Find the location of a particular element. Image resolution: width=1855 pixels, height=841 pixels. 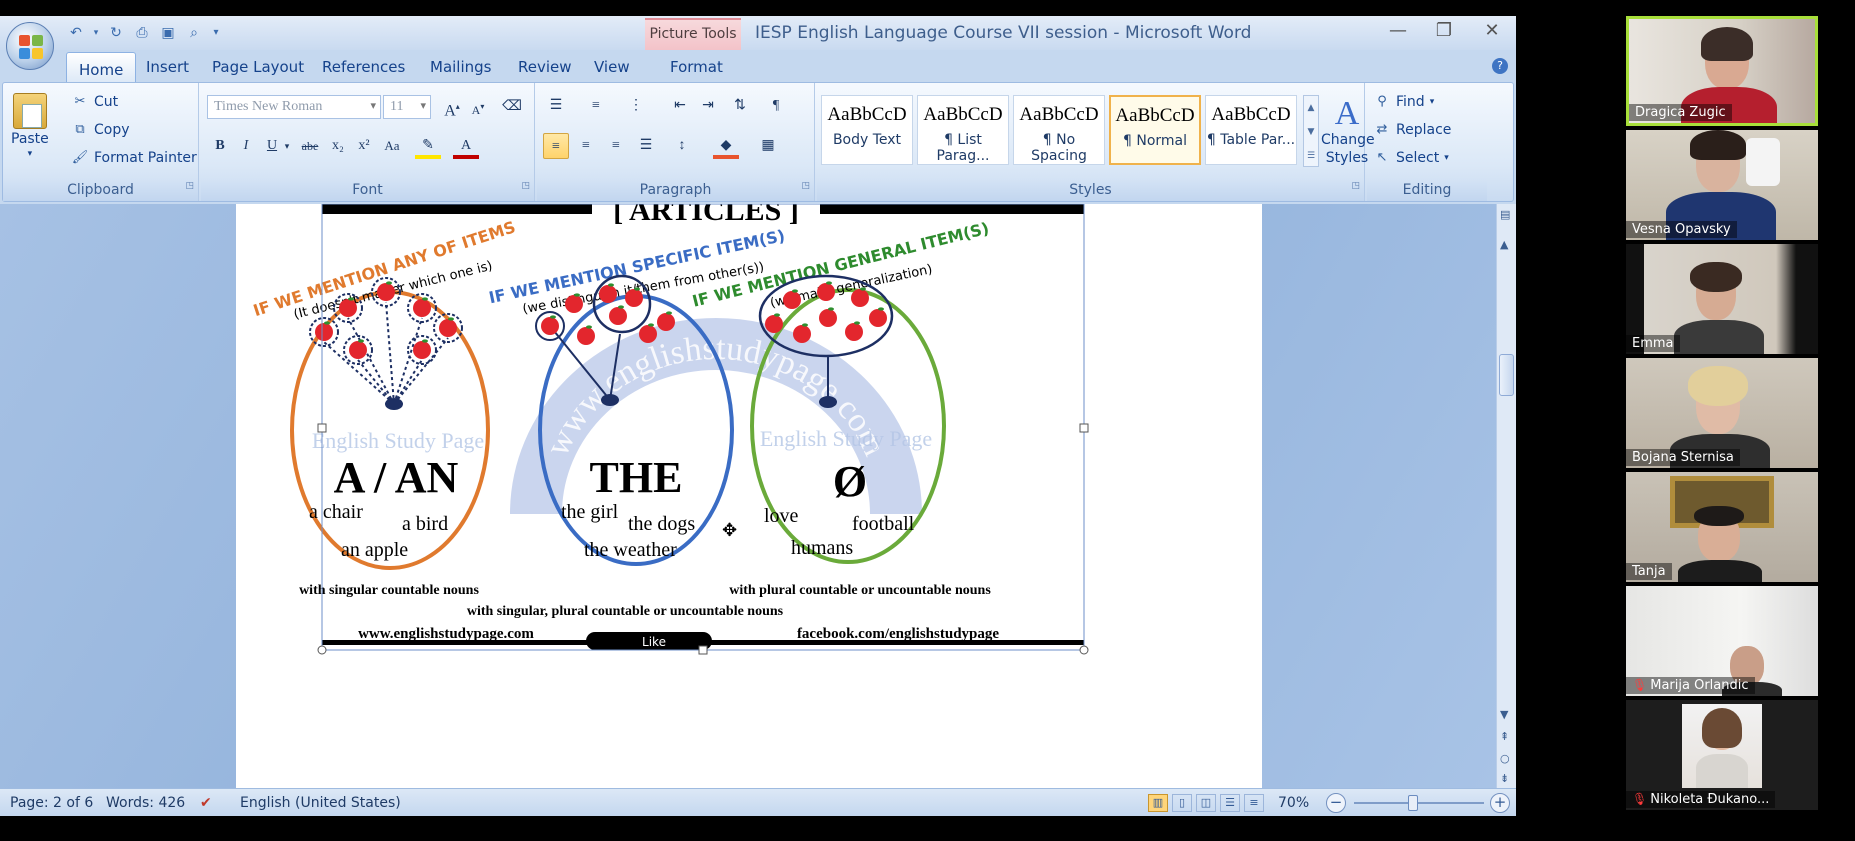

clear-formatting-icon: ⌫ is located at coordinates (512, 107).